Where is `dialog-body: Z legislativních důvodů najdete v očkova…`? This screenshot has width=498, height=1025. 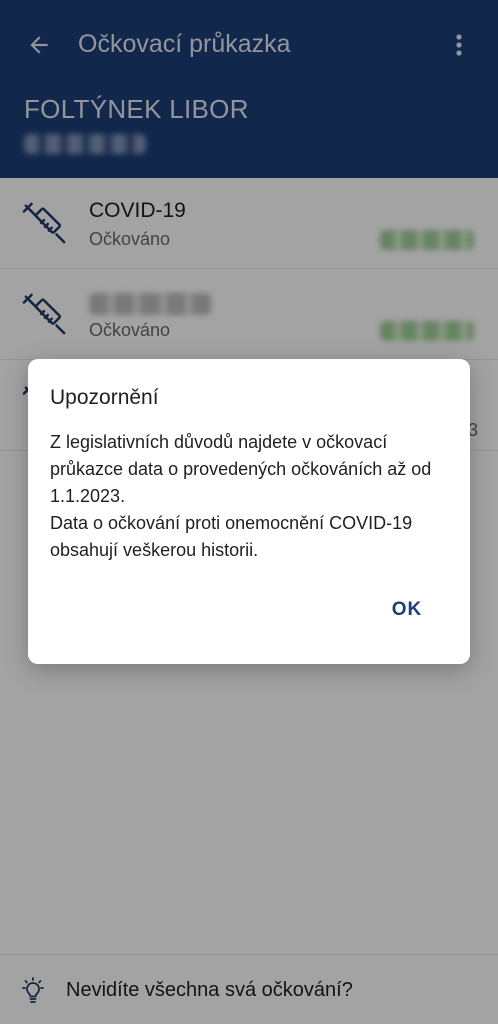 dialog-body: Z legislativních důvodů najdete v očkova… is located at coordinates (254, 496).